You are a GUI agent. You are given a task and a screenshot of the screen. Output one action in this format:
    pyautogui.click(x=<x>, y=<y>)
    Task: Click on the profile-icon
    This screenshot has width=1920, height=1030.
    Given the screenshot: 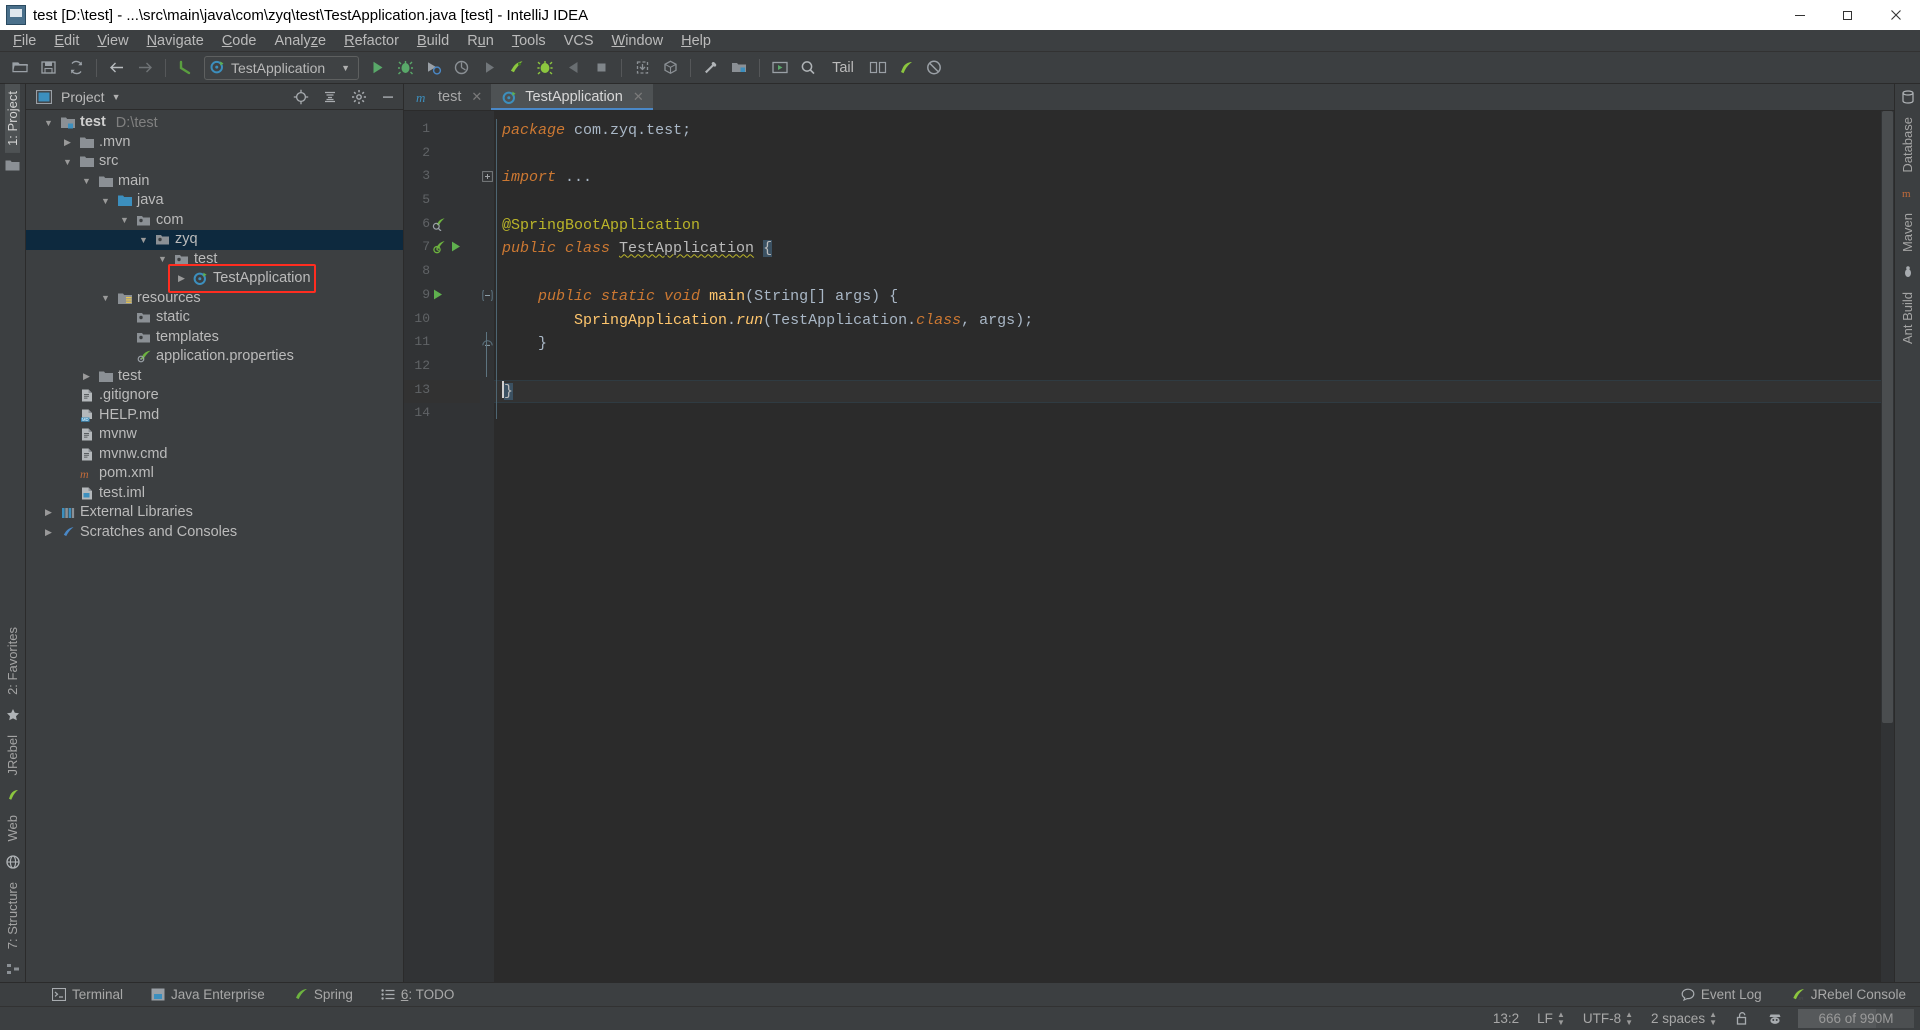 What is the action you would take?
    pyautogui.click(x=461, y=68)
    